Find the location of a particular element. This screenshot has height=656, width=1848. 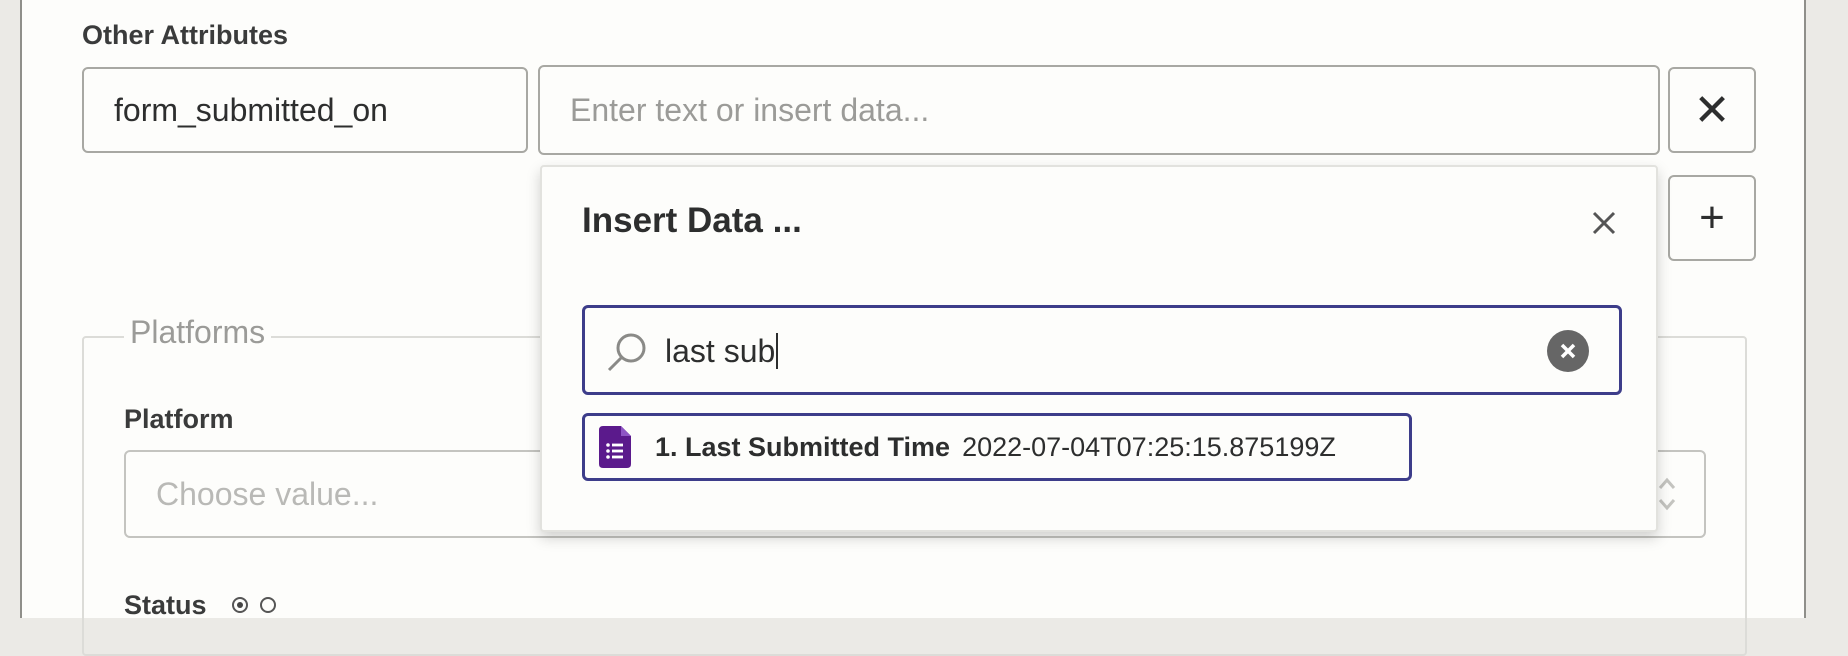

plus-icon: + is located at coordinates (1712, 217).